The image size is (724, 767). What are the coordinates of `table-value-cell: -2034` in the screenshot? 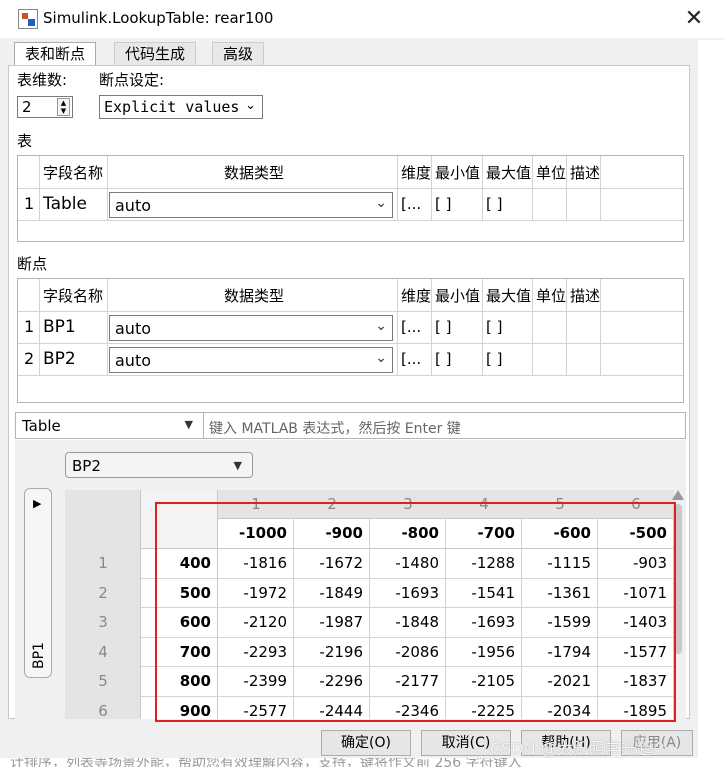 It's located at (560, 707).